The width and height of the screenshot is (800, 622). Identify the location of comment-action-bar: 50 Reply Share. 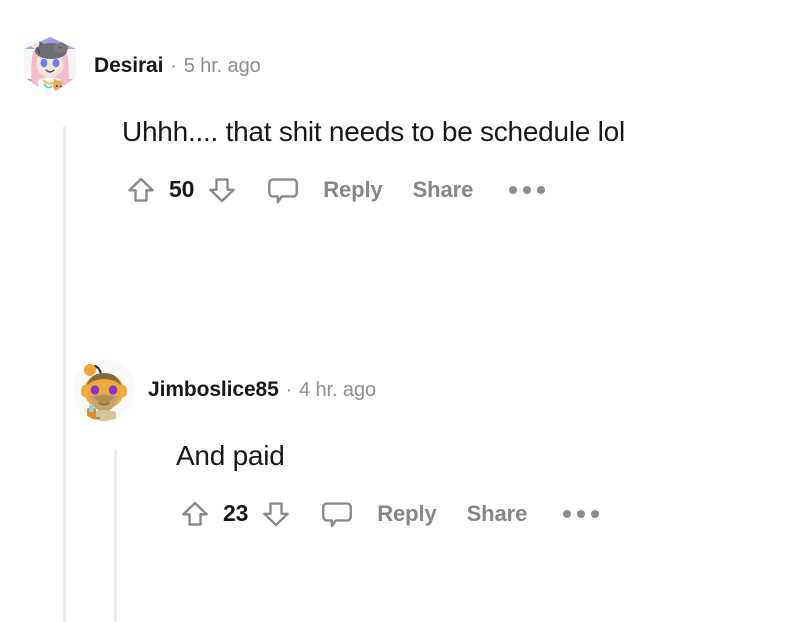
(455, 190).